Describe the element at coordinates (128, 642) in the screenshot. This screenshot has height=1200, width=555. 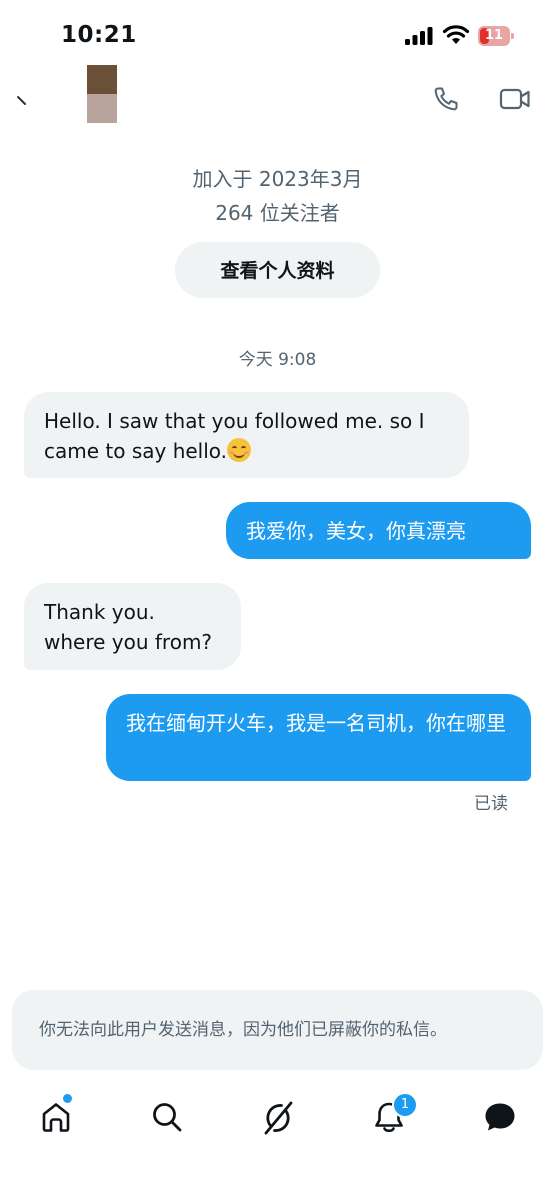
I see `message-text-line: where you from?` at that location.